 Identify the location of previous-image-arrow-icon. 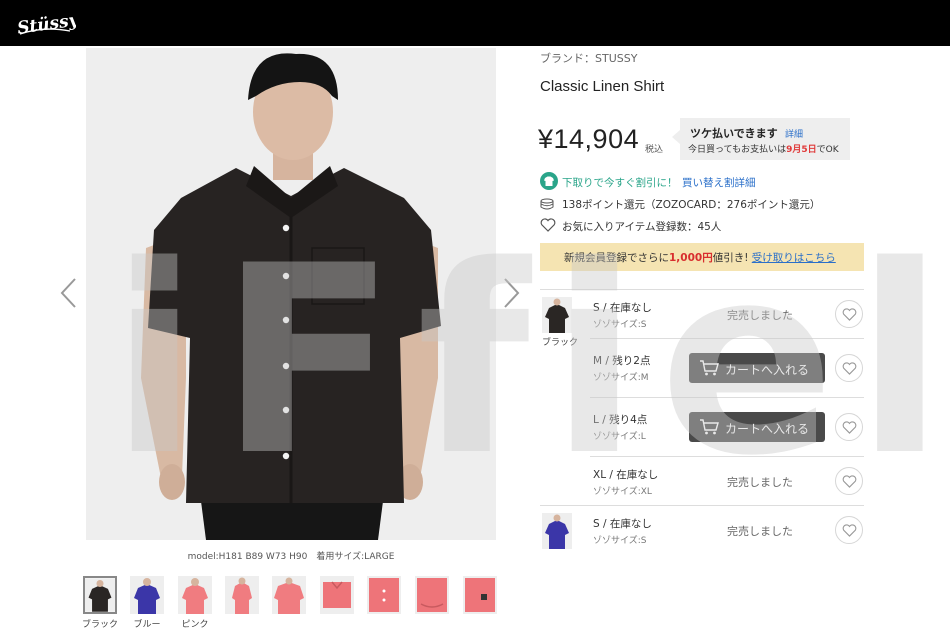
(69, 293).